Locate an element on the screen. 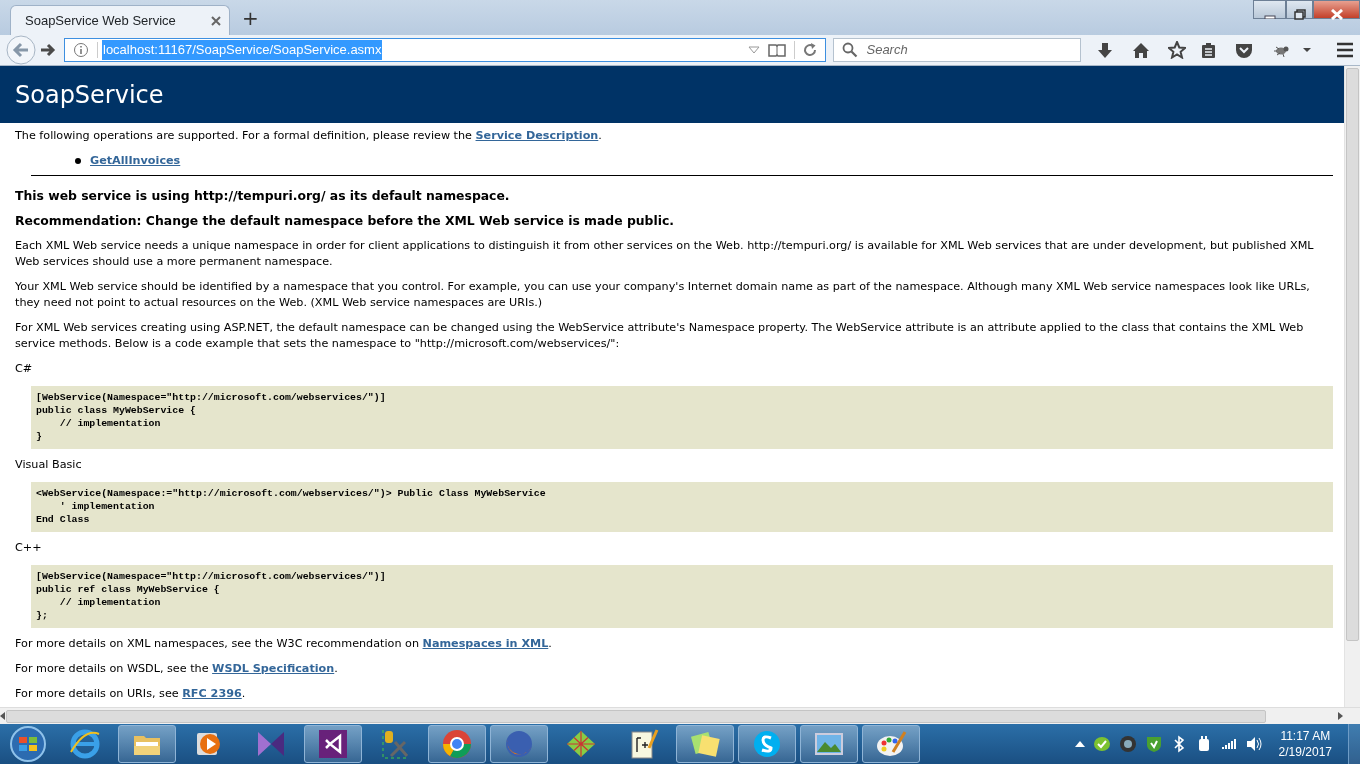  diamond-grid-icon is located at coordinates (581, 744).